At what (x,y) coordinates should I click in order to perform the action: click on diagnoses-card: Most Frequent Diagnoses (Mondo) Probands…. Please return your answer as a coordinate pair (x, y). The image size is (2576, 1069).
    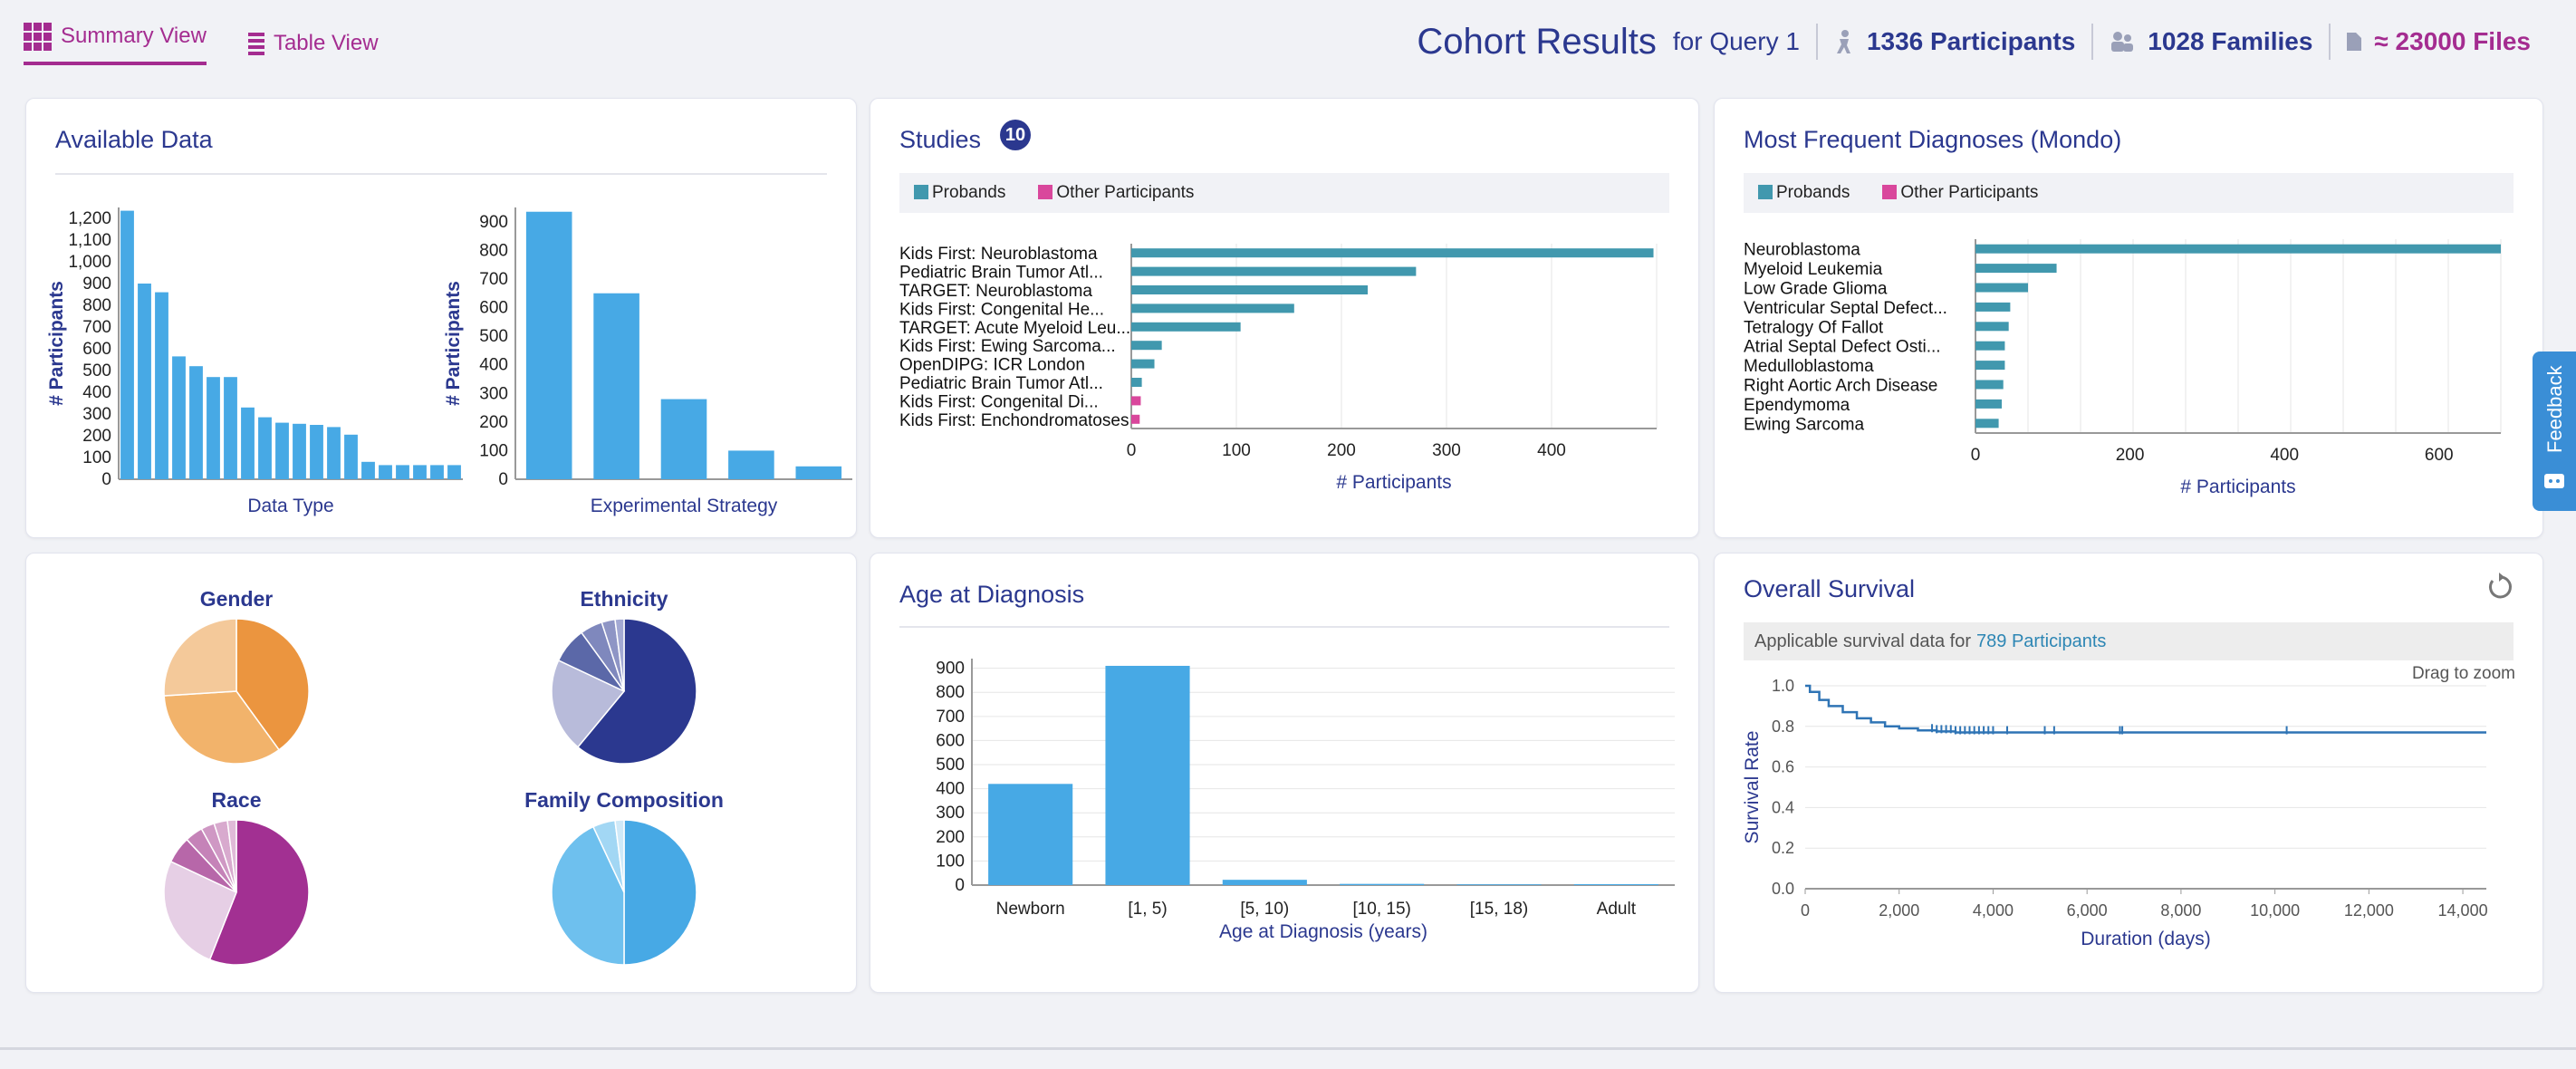
    Looking at the image, I should click on (2128, 318).